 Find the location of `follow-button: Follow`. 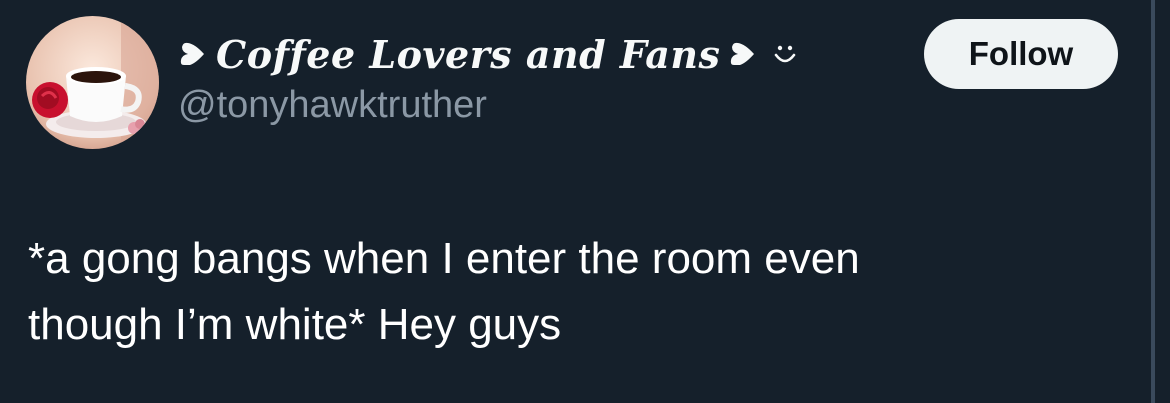

follow-button: Follow is located at coordinates (1021, 54).